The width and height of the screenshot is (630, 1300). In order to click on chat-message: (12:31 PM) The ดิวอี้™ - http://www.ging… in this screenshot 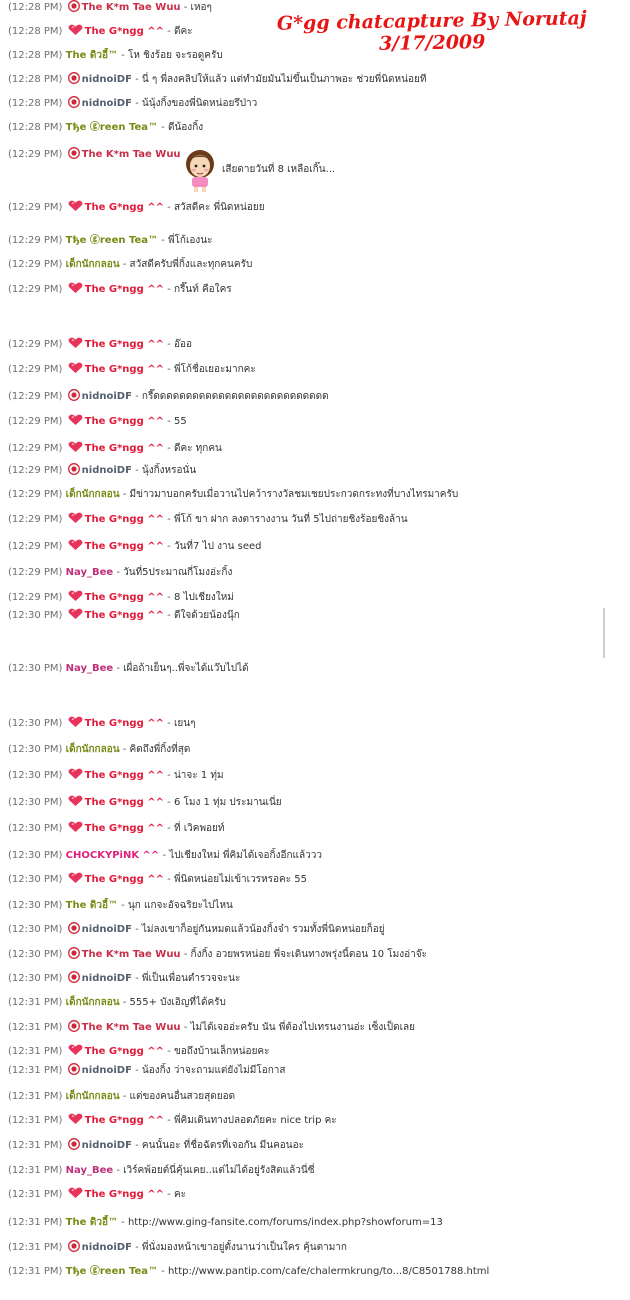, I will do `click(316, 1223)`.